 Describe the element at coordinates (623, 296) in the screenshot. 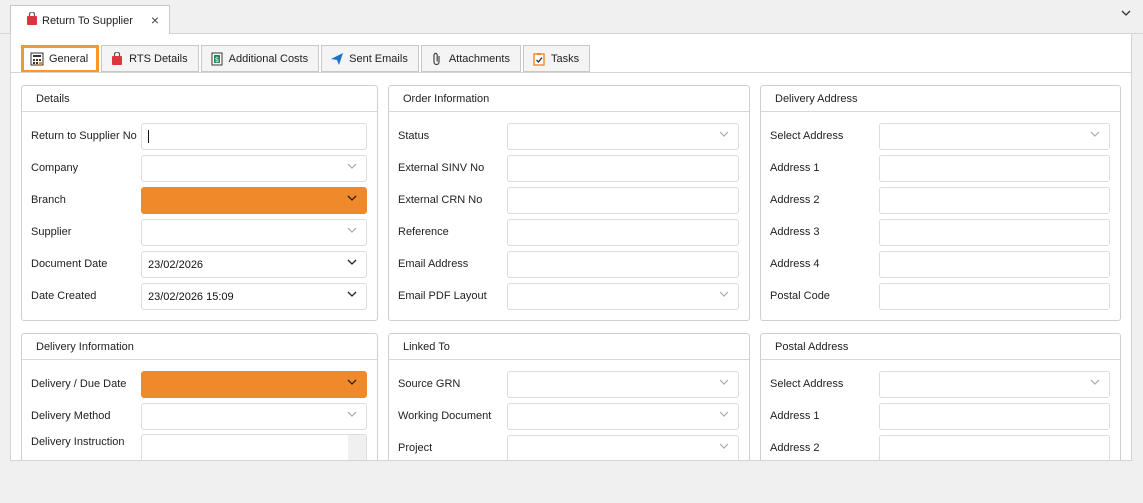

I see `email-pdf-layout-dropdown` at that location.